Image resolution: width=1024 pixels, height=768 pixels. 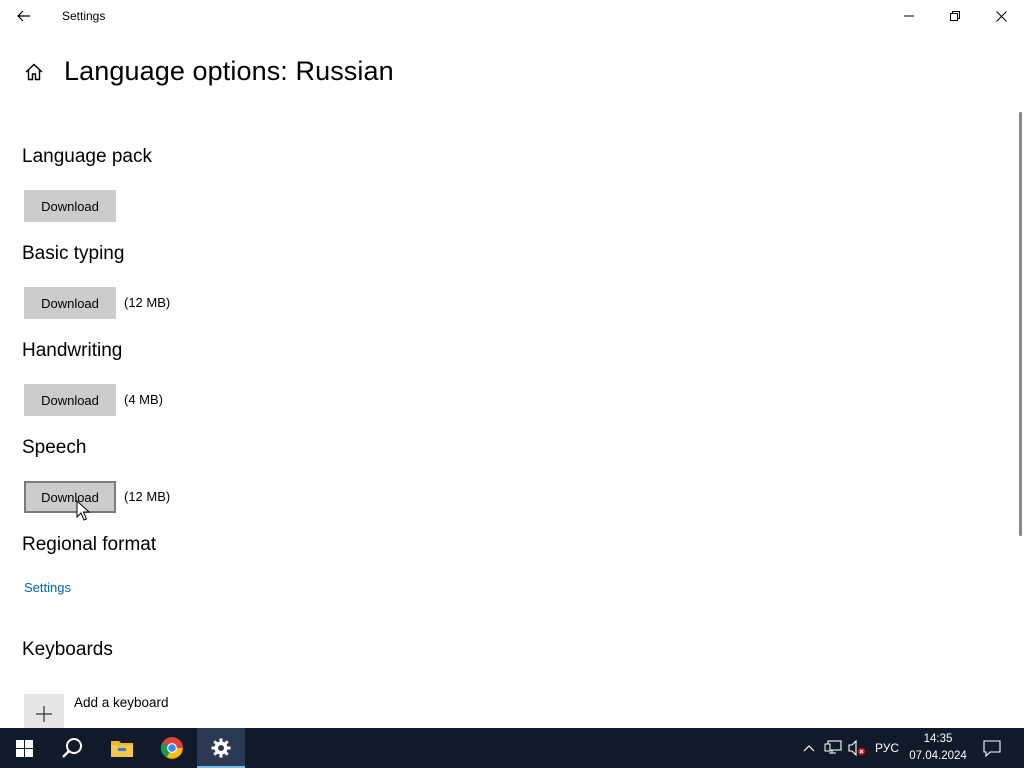 I want to click on start-button, so click(x=24, y=748).